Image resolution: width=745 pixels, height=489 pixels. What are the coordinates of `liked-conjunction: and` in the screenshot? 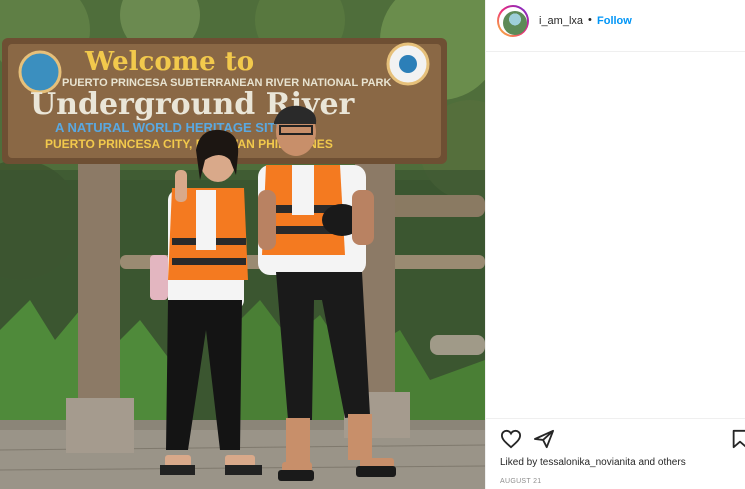 It's located at (647, 462).